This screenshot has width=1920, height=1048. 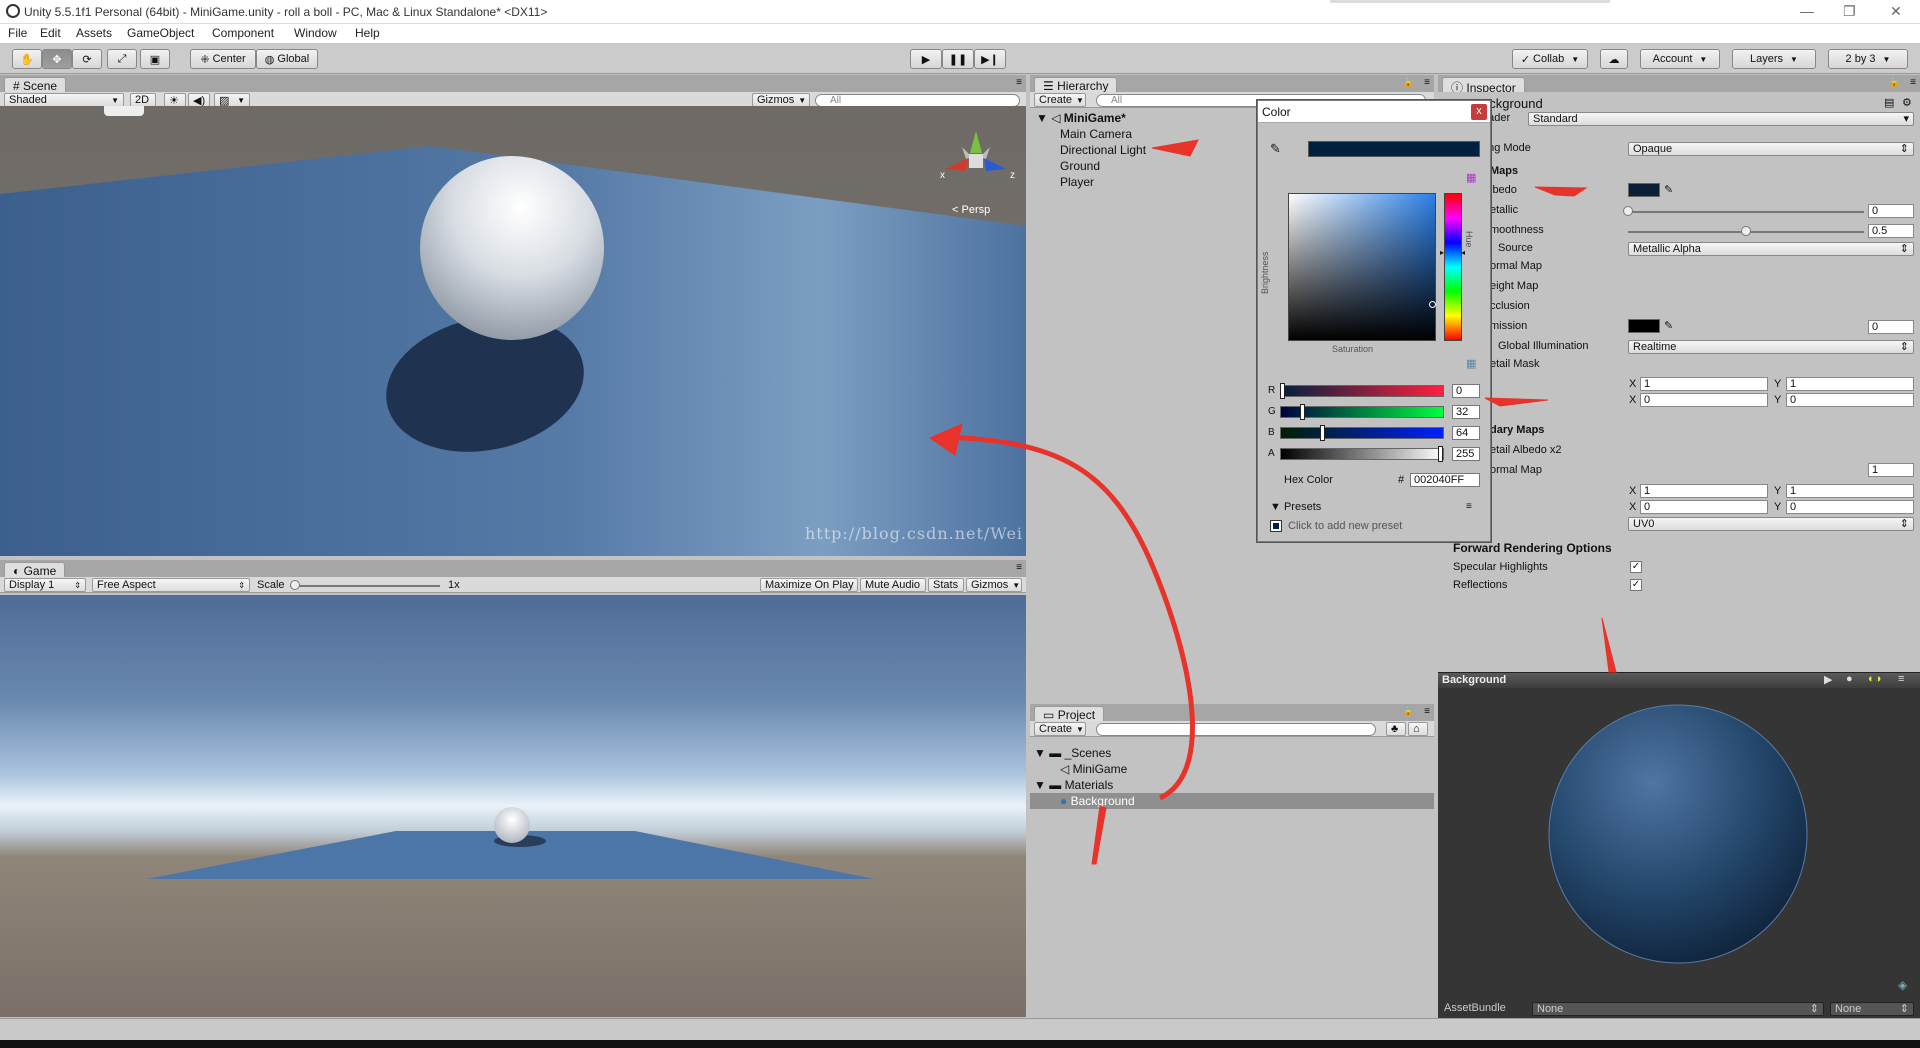 What do you see at coordinates (1452, 267) in the screenshot?
I see `hue-slider: ▸ ◂` at bounding box center [1452, 267].